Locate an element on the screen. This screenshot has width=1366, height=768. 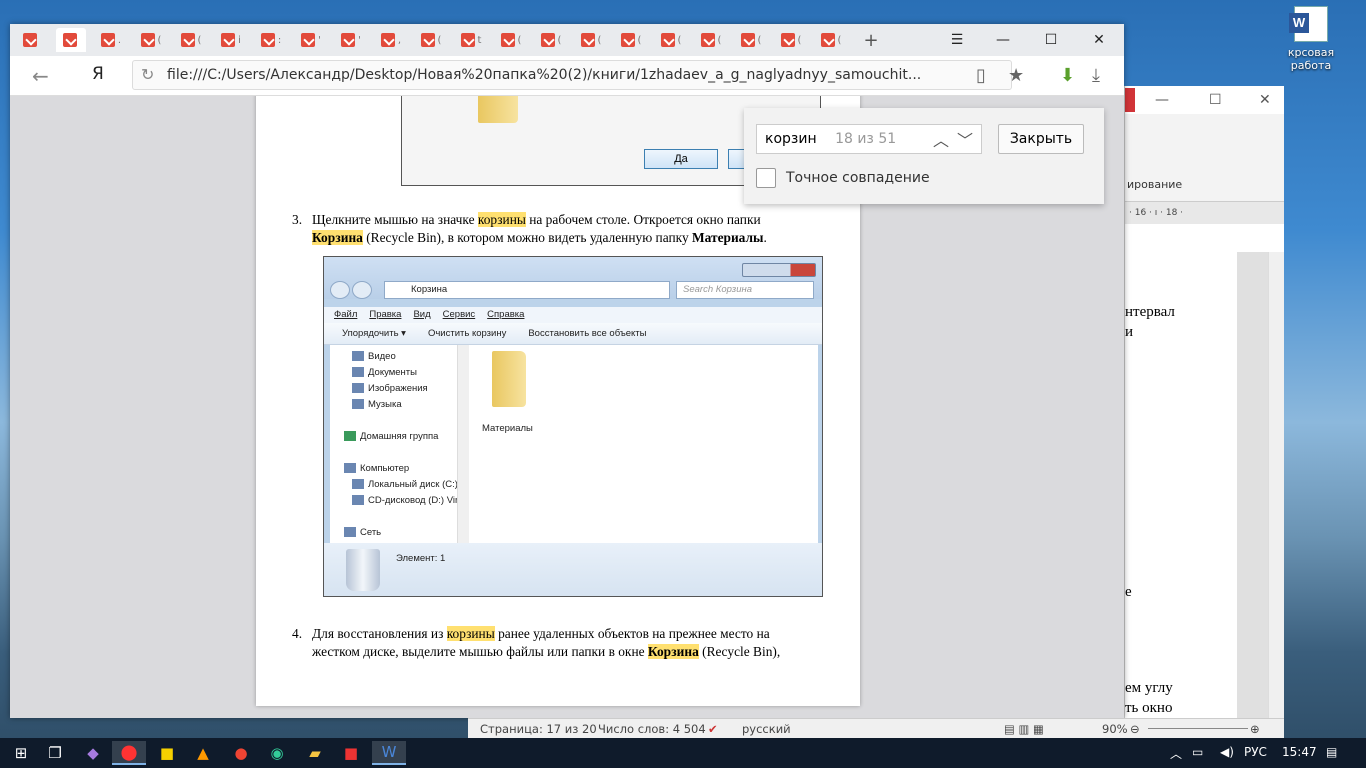
view-icons: ▤ ▥ ▦ is located at coordinates (1024, 729).